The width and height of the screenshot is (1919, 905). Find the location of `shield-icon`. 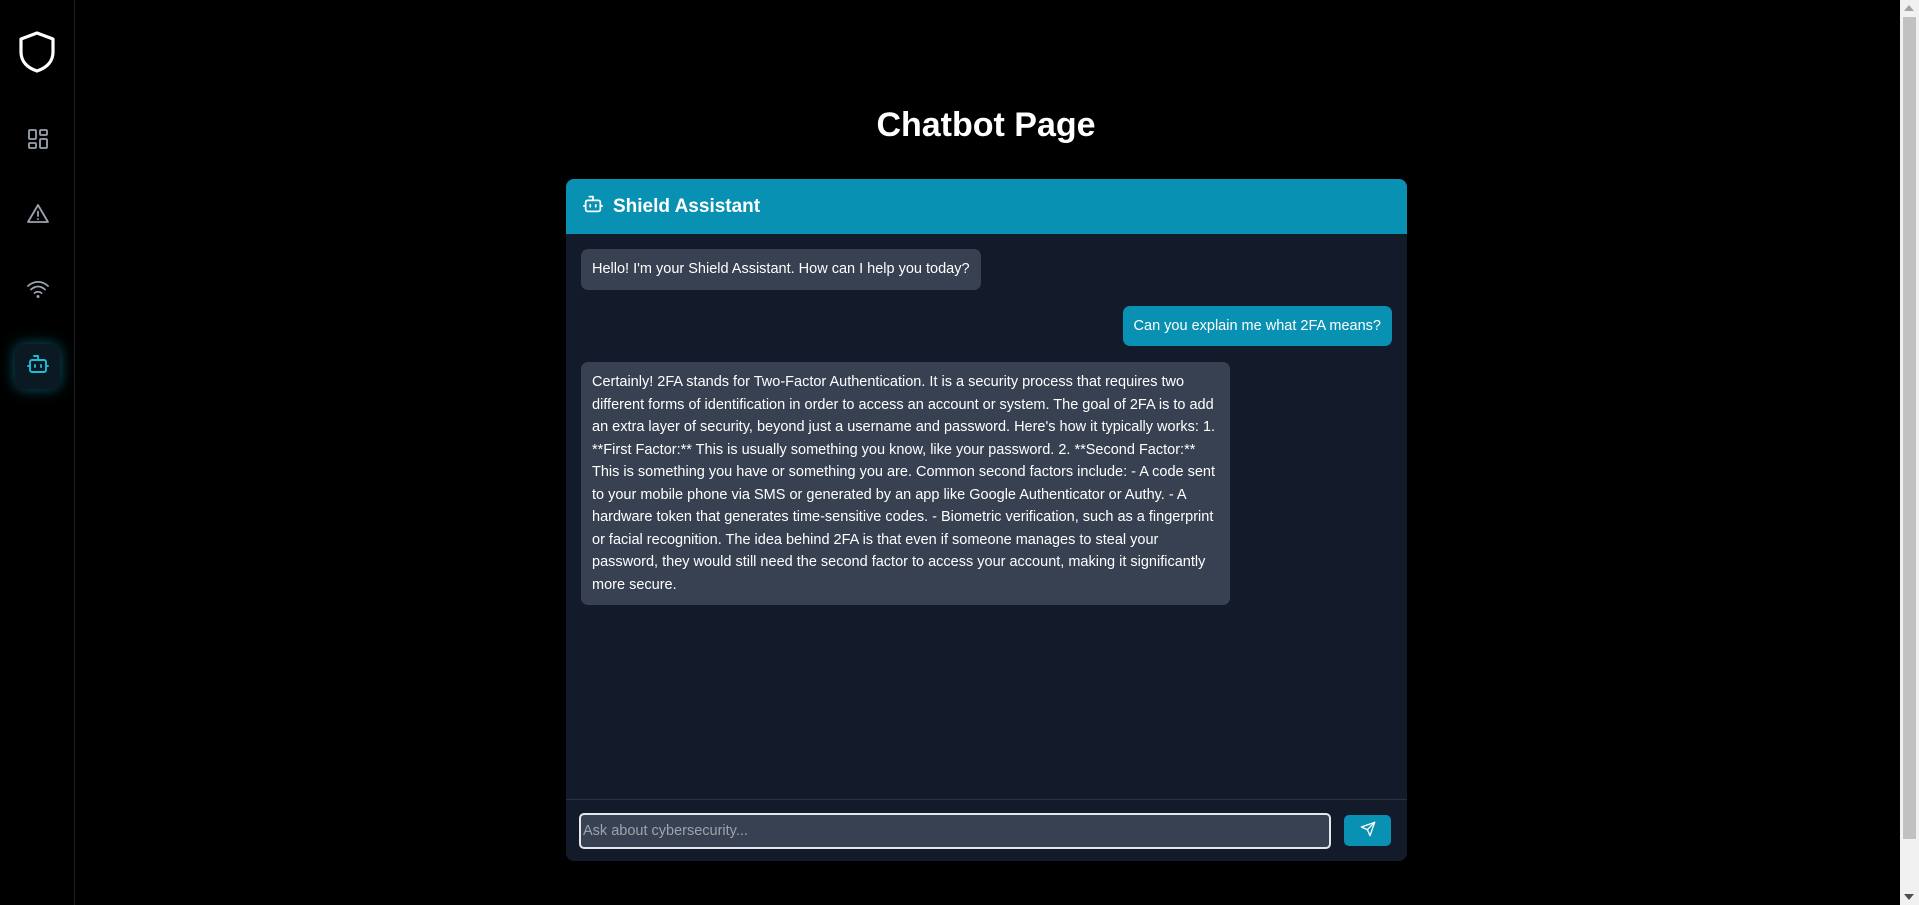

shield-icon is located at coordinates (37, 52).